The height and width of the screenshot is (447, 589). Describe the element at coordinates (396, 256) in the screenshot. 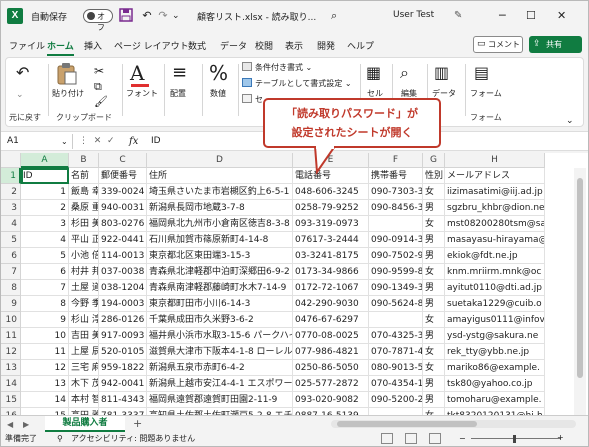

I see `table-cell: 090-7502-9` at that location.